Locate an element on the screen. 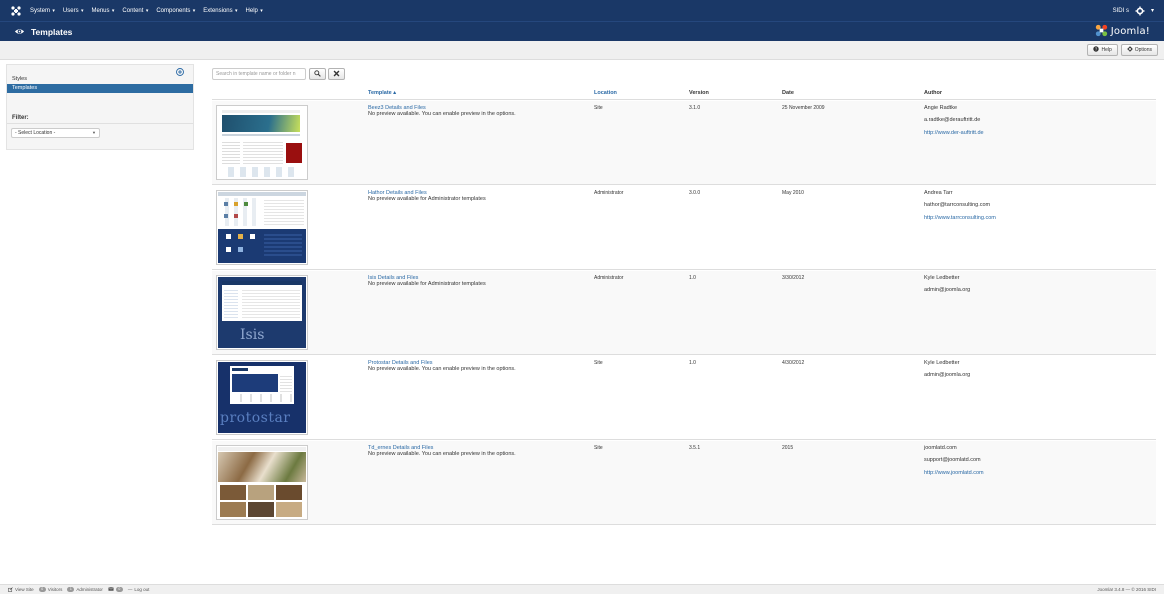 Image resolution: width=1164 pixels, height=594 pixels. search-input: Search in template name or folder n is located at coordinates (259, 74).